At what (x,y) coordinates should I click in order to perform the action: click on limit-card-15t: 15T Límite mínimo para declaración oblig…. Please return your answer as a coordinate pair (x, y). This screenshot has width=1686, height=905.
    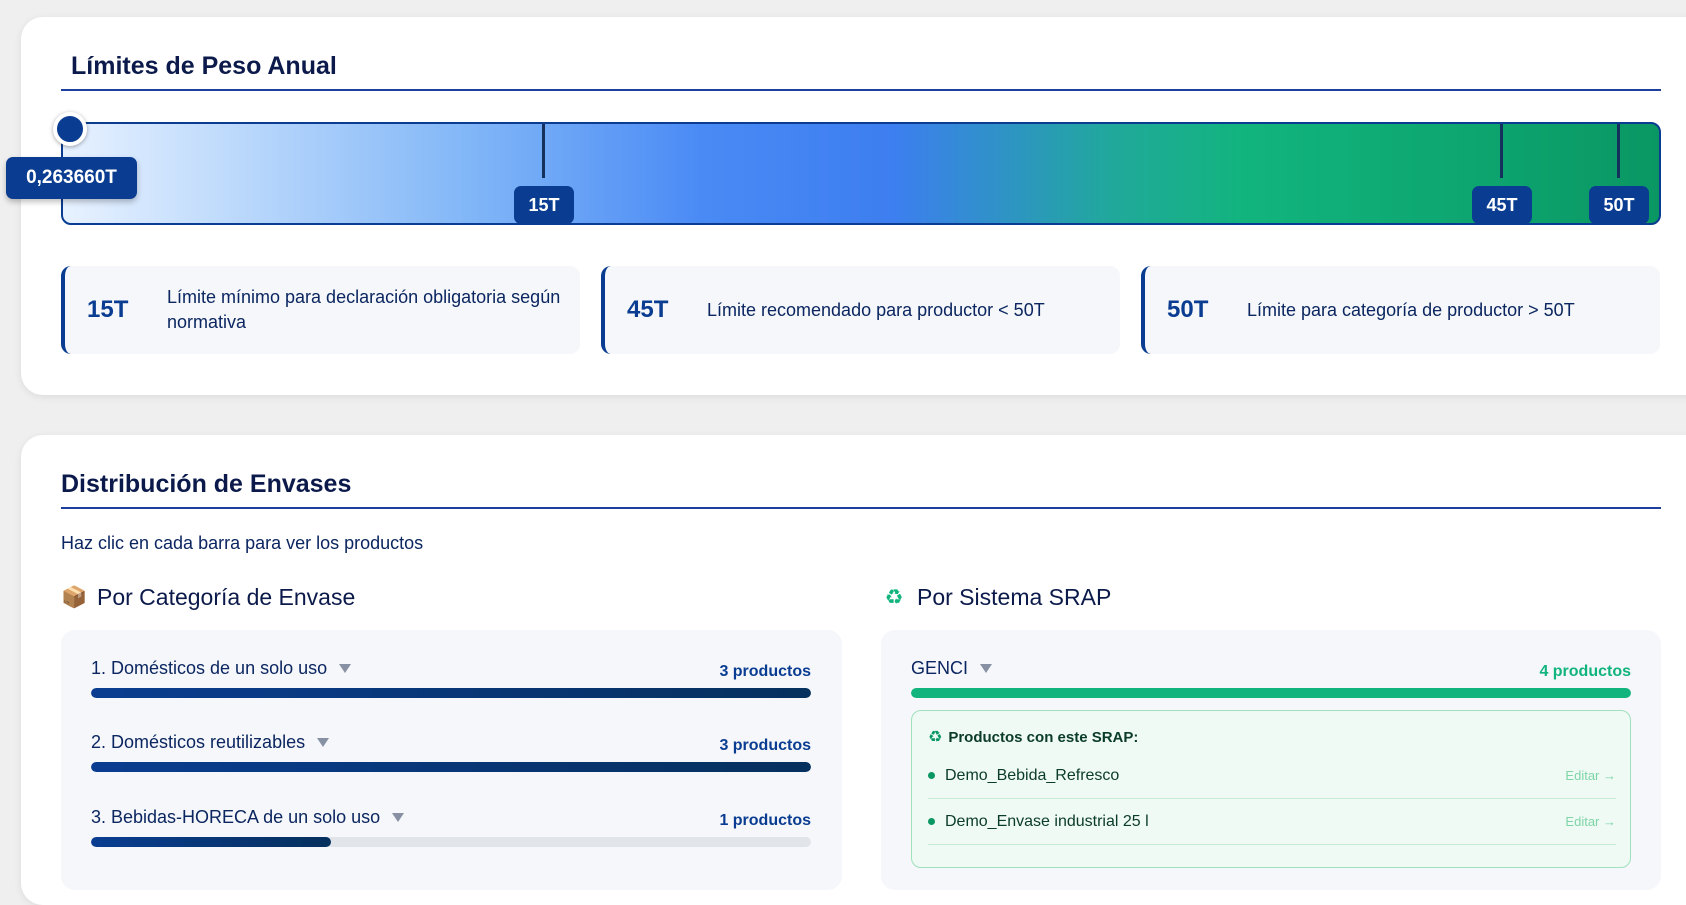
    Looking at the image, I should click on (320, 310).